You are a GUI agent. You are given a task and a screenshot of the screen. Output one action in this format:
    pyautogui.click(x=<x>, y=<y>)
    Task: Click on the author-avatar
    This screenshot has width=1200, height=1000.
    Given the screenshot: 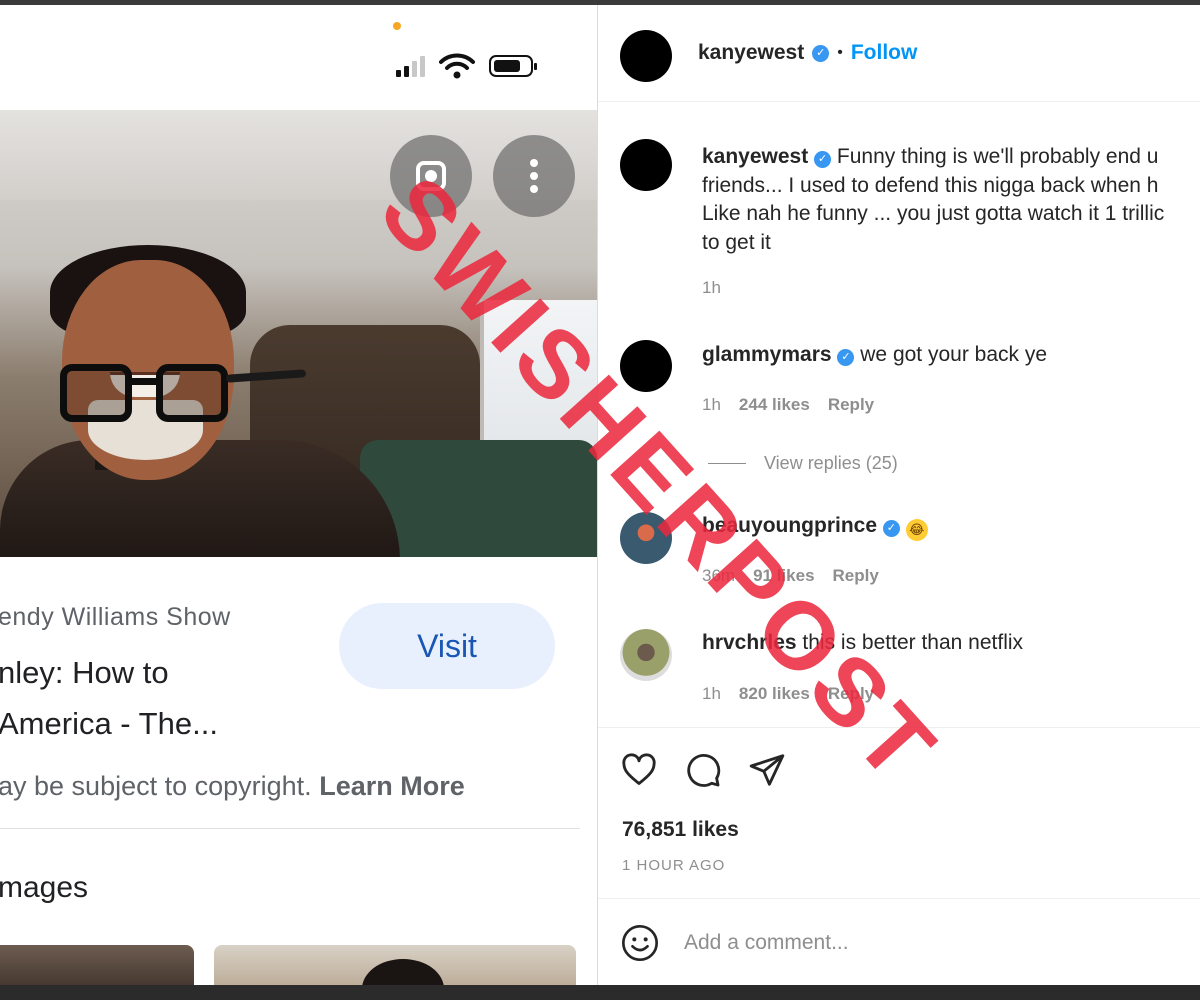 What is the action you would take?
    pyautogui.click(x=646, y=56)
    